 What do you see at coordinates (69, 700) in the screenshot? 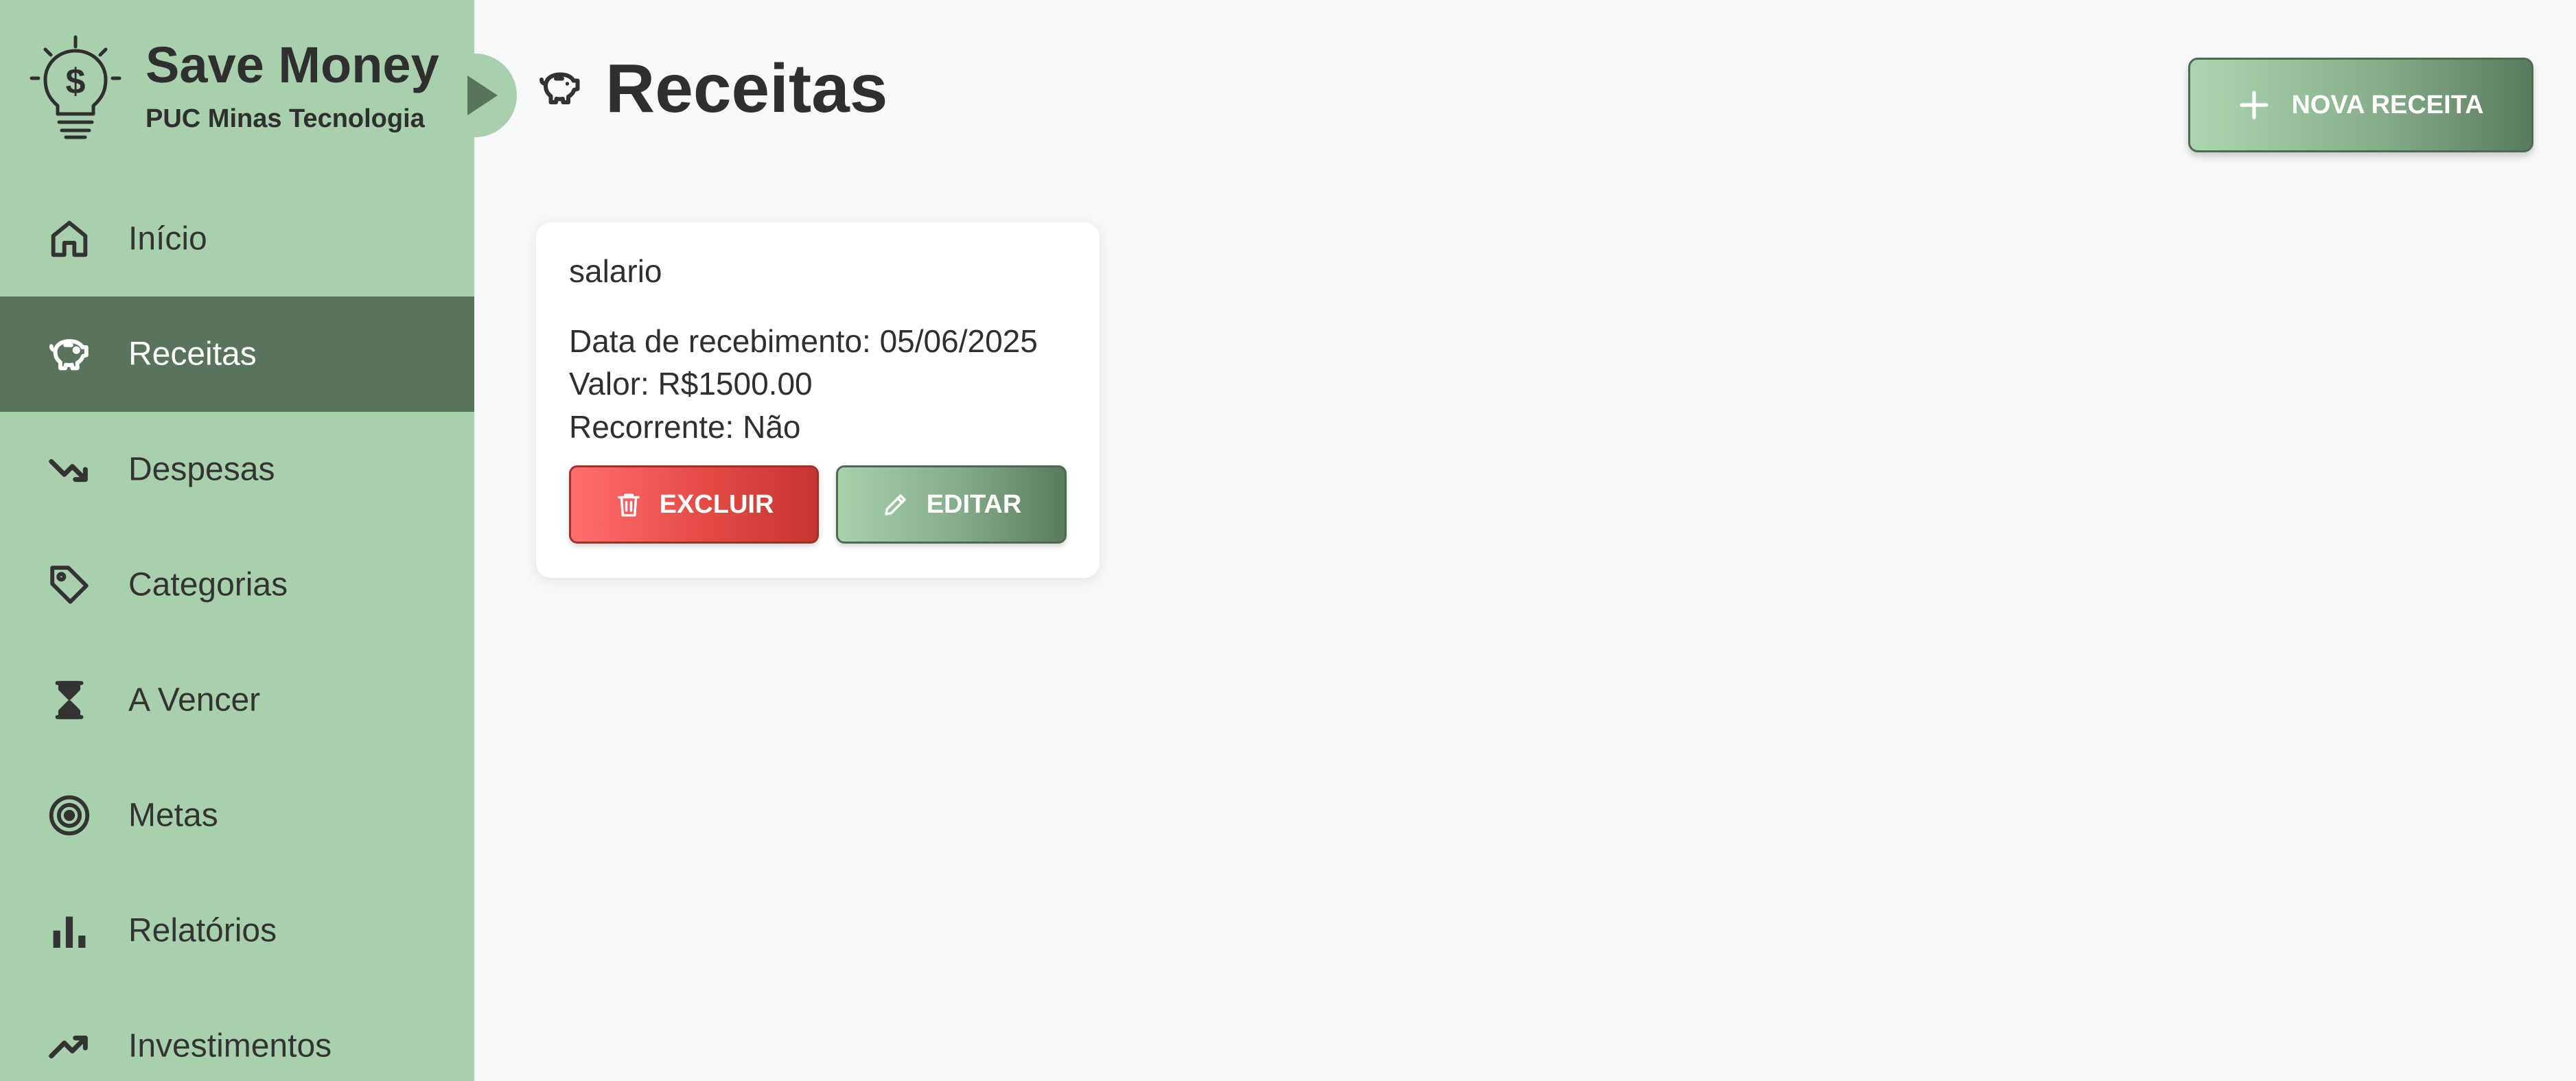
I see `hourglass-icon` at bounding box center [69, 700].